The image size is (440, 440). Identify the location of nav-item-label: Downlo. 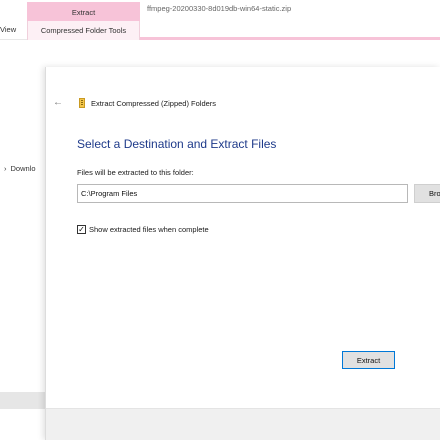
(23, 168).